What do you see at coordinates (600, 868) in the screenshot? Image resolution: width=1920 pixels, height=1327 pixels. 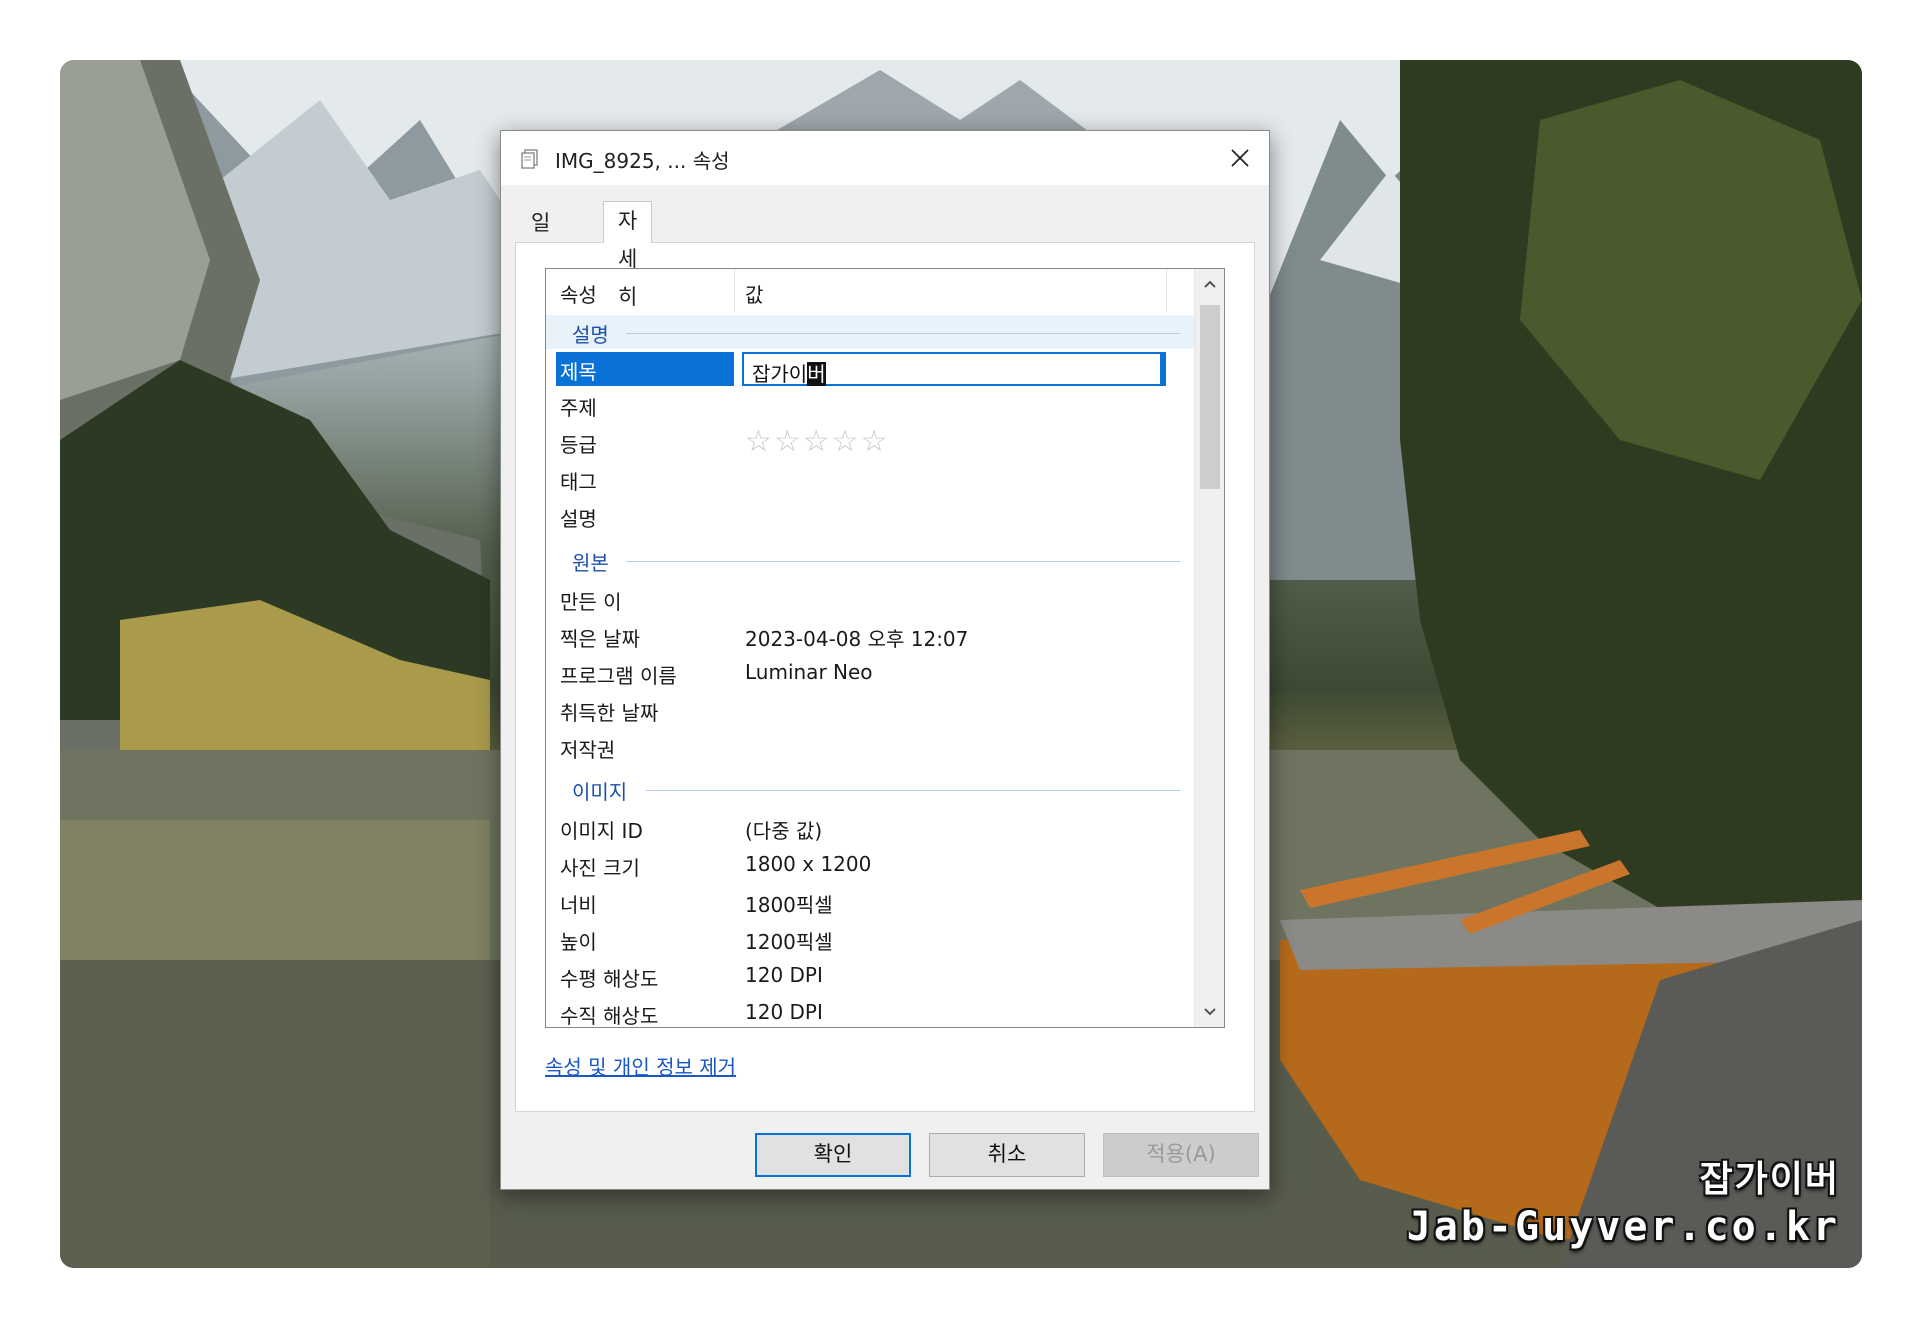 I see `row-key: 사진 크기` at bounding box center [600, 868].